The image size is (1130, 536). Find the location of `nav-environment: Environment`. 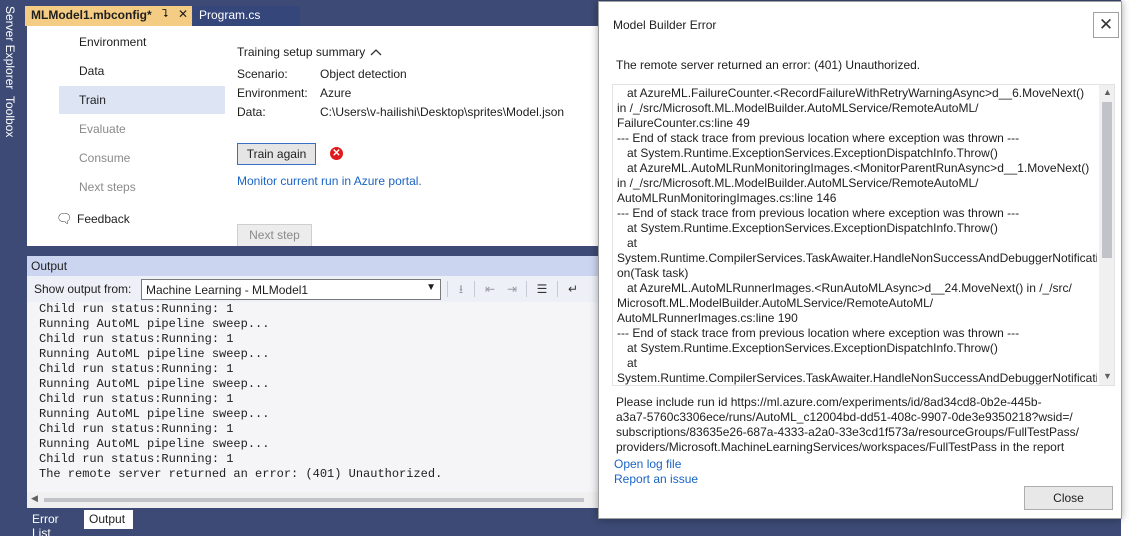

nav-environment: Environment is located at coordinates (142, 42).